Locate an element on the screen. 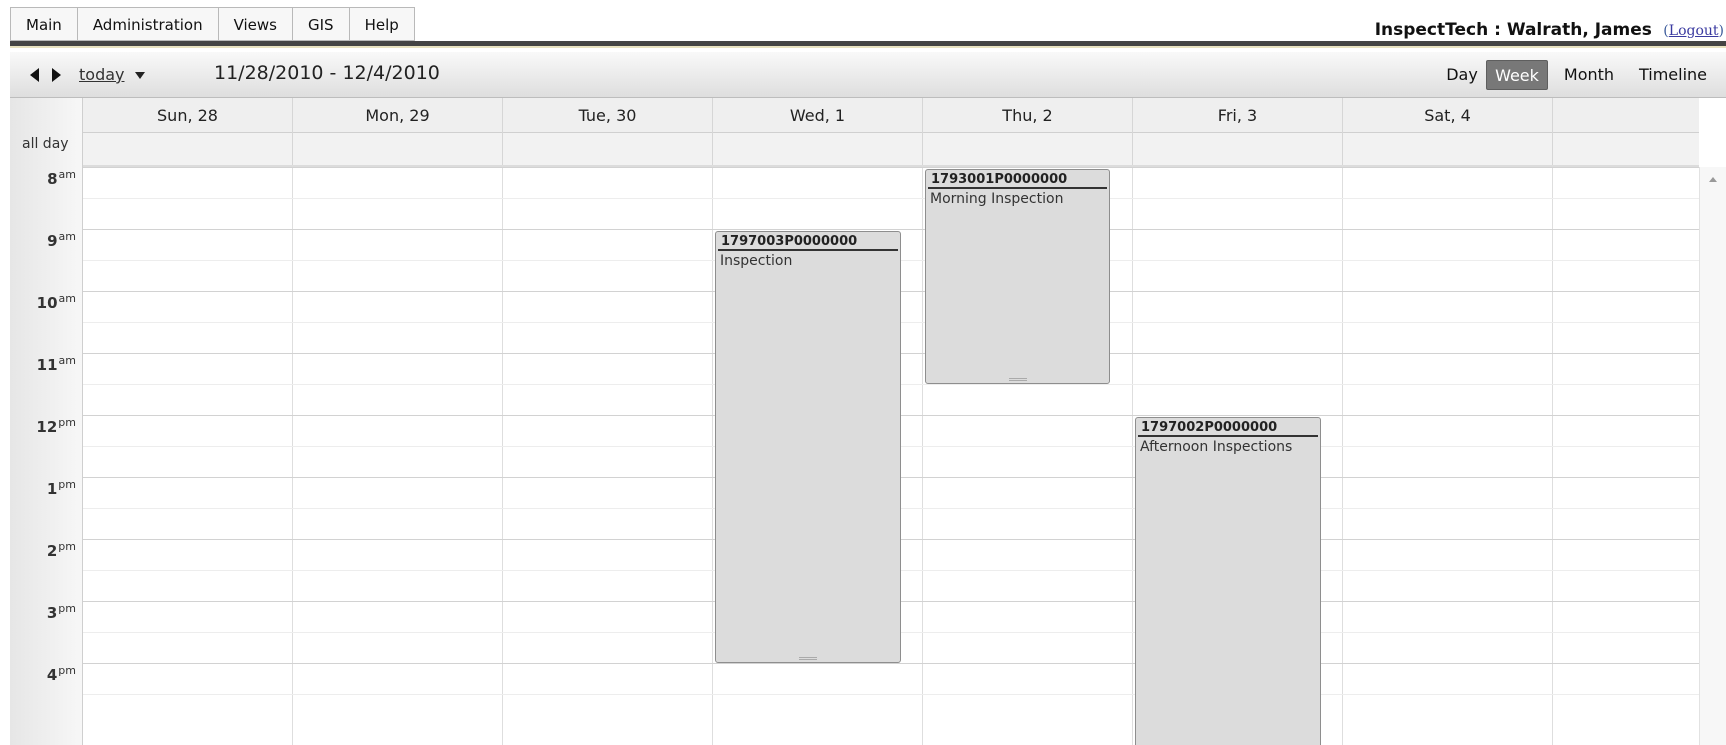 The width and height of the screenshot is (1726, 745). hour-number: 9 is located at coordinates (52, 241).